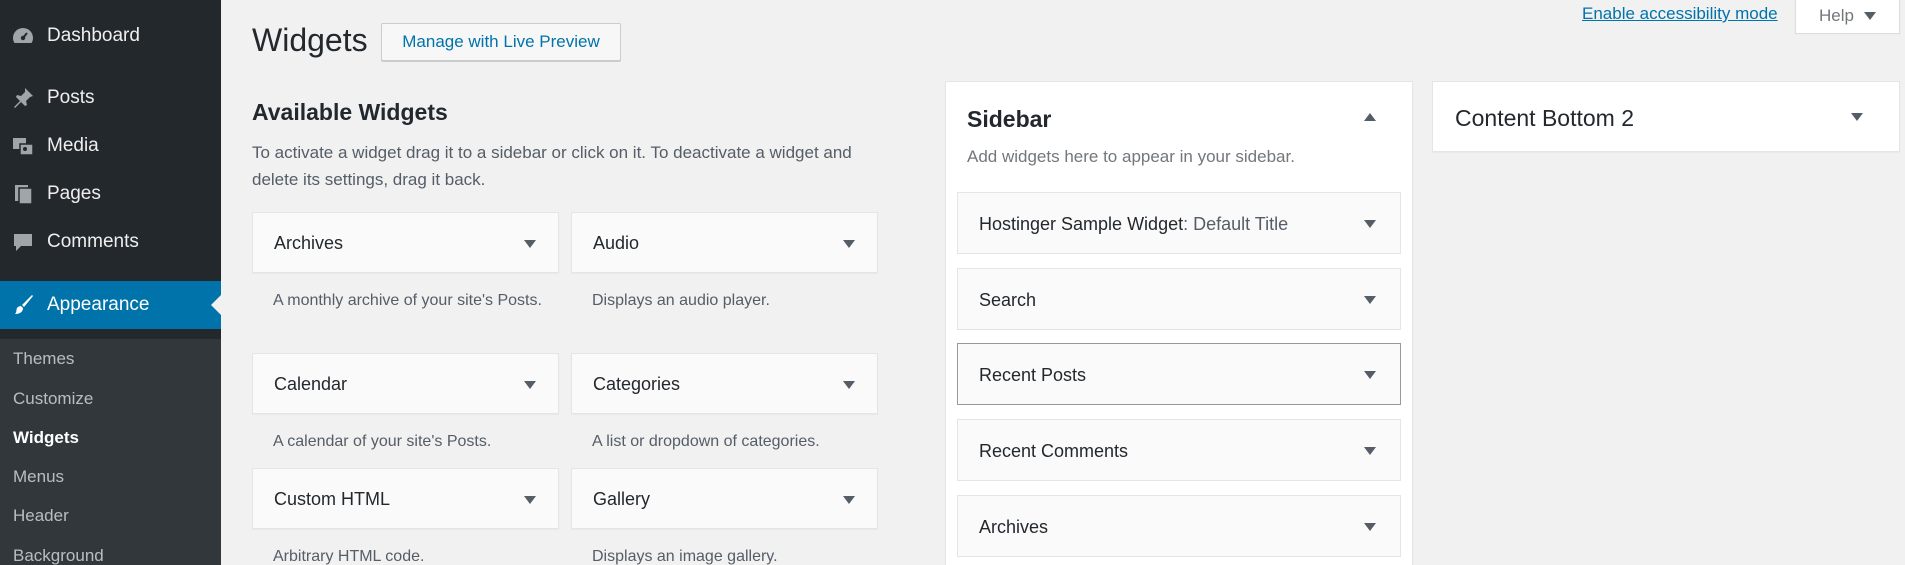 This screenshot has width=1905, height=565. What do you see at coordinates (1009, 119) in the screenshot?
I see `sidebar-area-title: Sidebar` at bounding box center [1009, 119].